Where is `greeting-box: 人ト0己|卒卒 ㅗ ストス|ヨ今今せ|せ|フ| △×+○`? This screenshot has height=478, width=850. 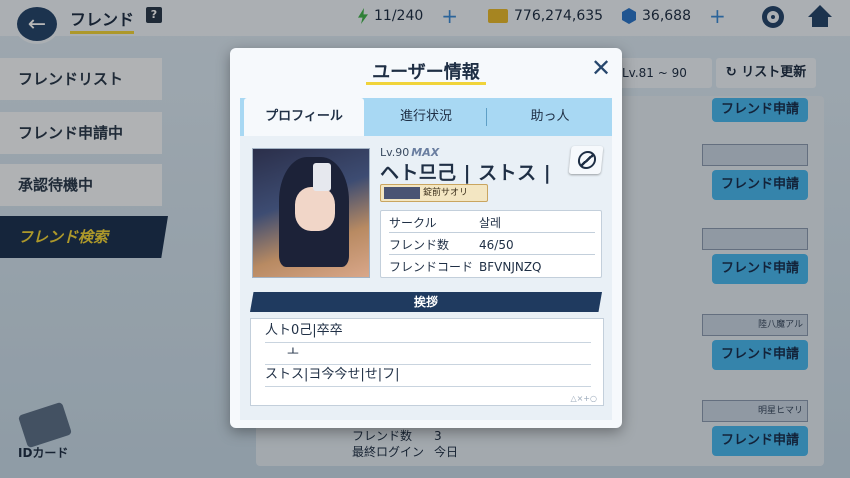
greeting-box: 人ト0己|卒卒 ㅗ ストス|ヨ今今せ|せ|フ| △×+○ is located at coordinates (427, 362).